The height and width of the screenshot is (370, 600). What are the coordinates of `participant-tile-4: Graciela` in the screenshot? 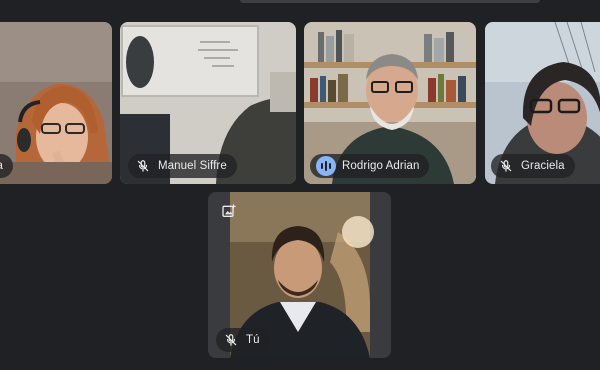 It's located at (542, 103).